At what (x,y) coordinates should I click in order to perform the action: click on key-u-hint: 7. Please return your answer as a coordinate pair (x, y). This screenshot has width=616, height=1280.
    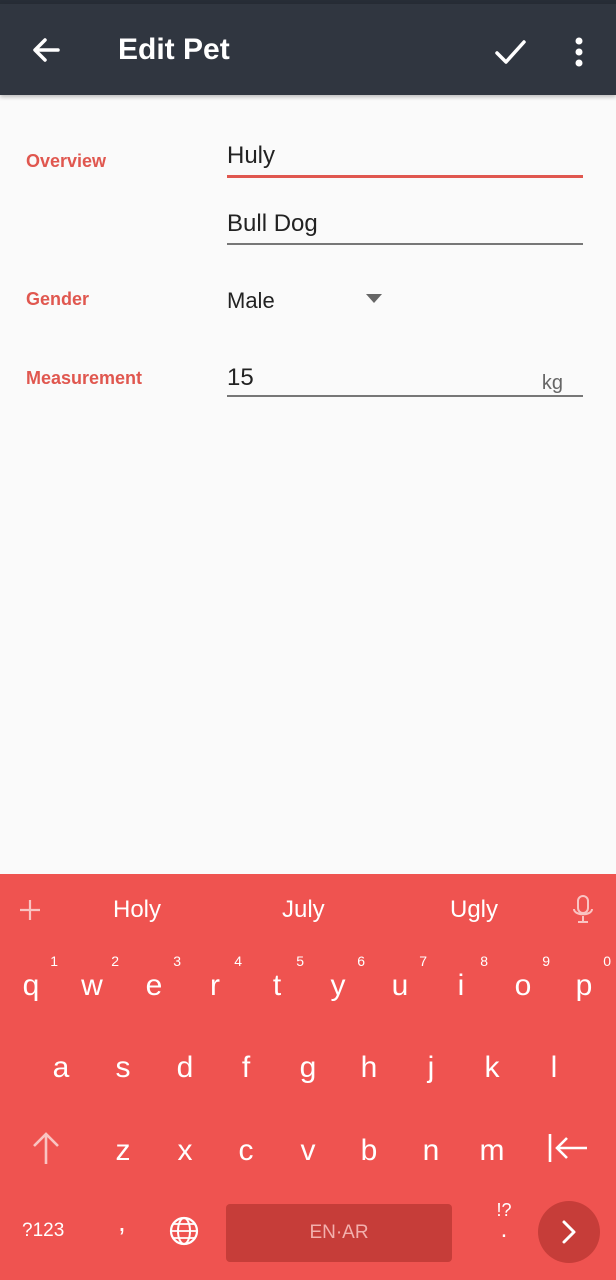
    Looking at the image, I should click on (423, 961).